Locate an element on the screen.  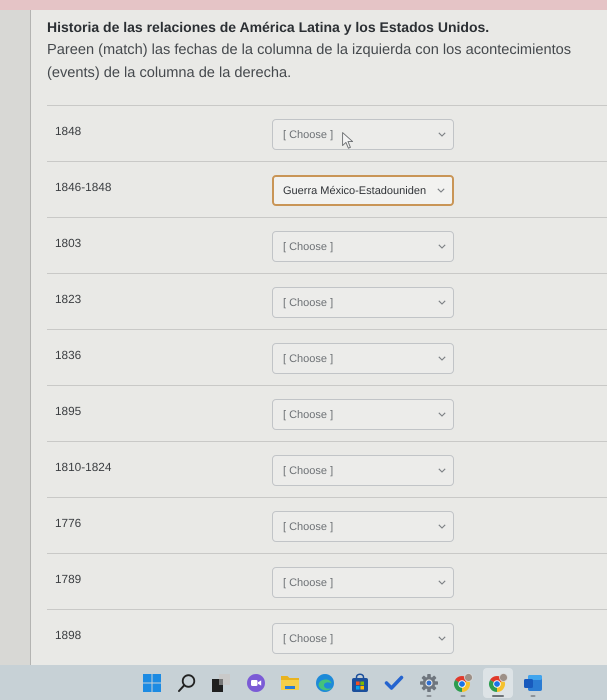
video-chat-icon is located at coordinates (256, 682).